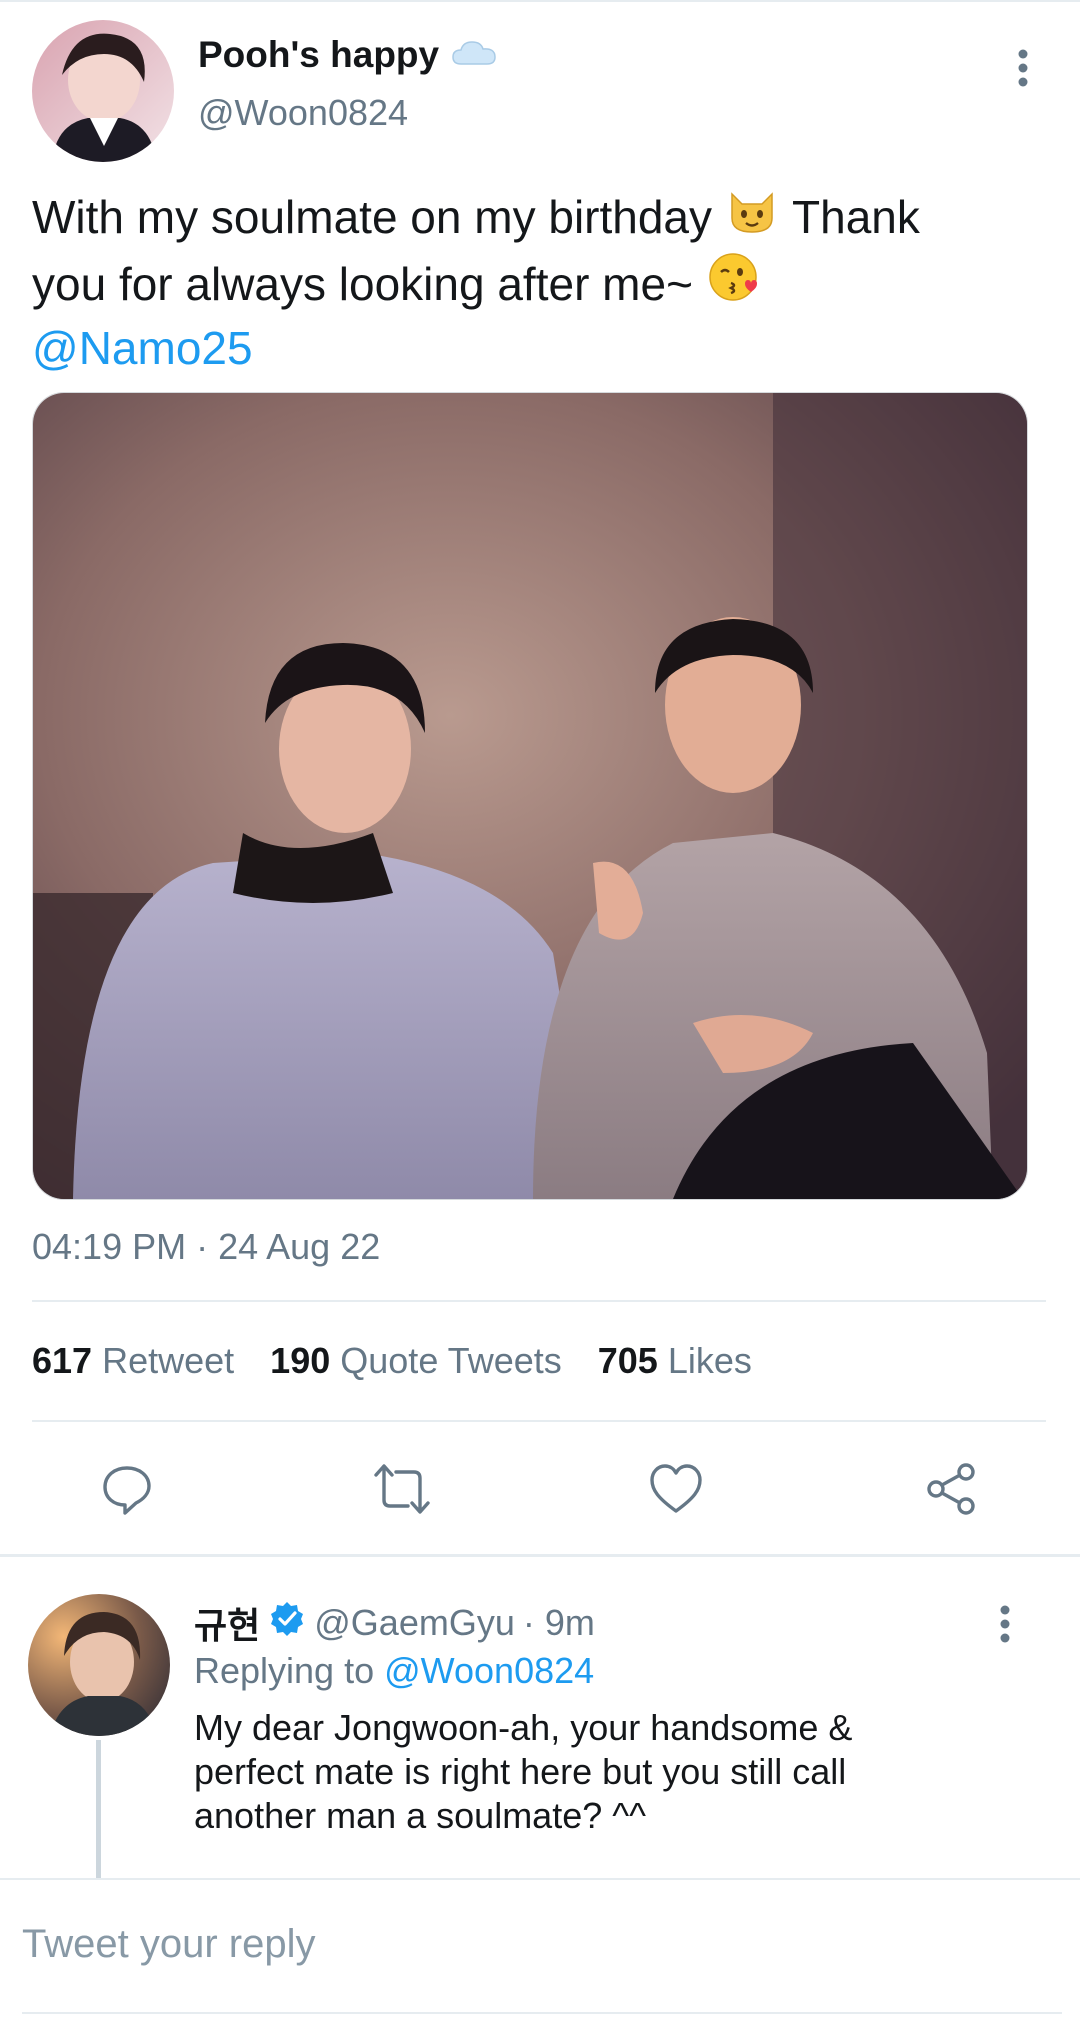 The image size is (1080, 2029). Describe the element at coordinates (523, 1727) in the screenshot. I see `reply-text-line-1: My dear Jongwoon-ah, your handsome &` at that location.